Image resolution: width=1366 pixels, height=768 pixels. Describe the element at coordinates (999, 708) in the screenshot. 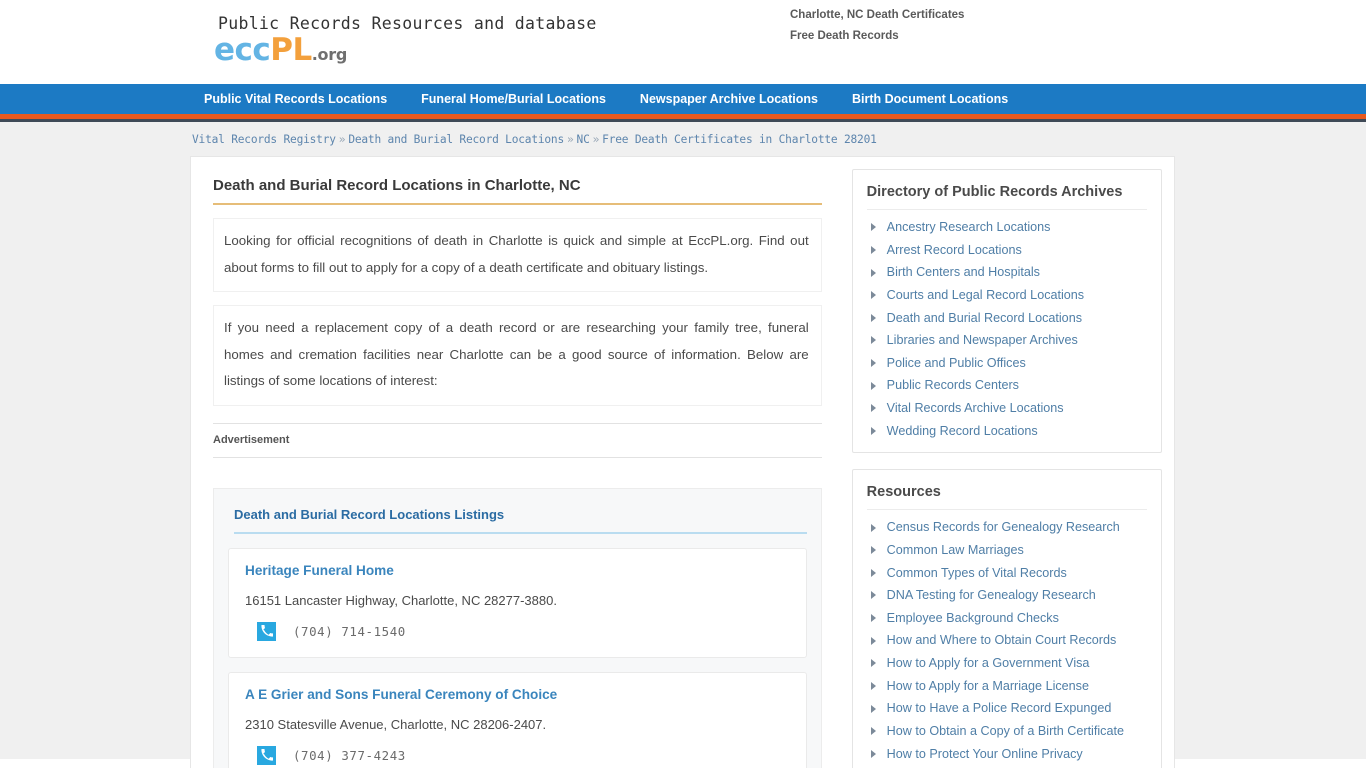

I see `sidebar-link-how-to-have-a-police-record-expunged: How to Have a Police Record Expunged` at that location.